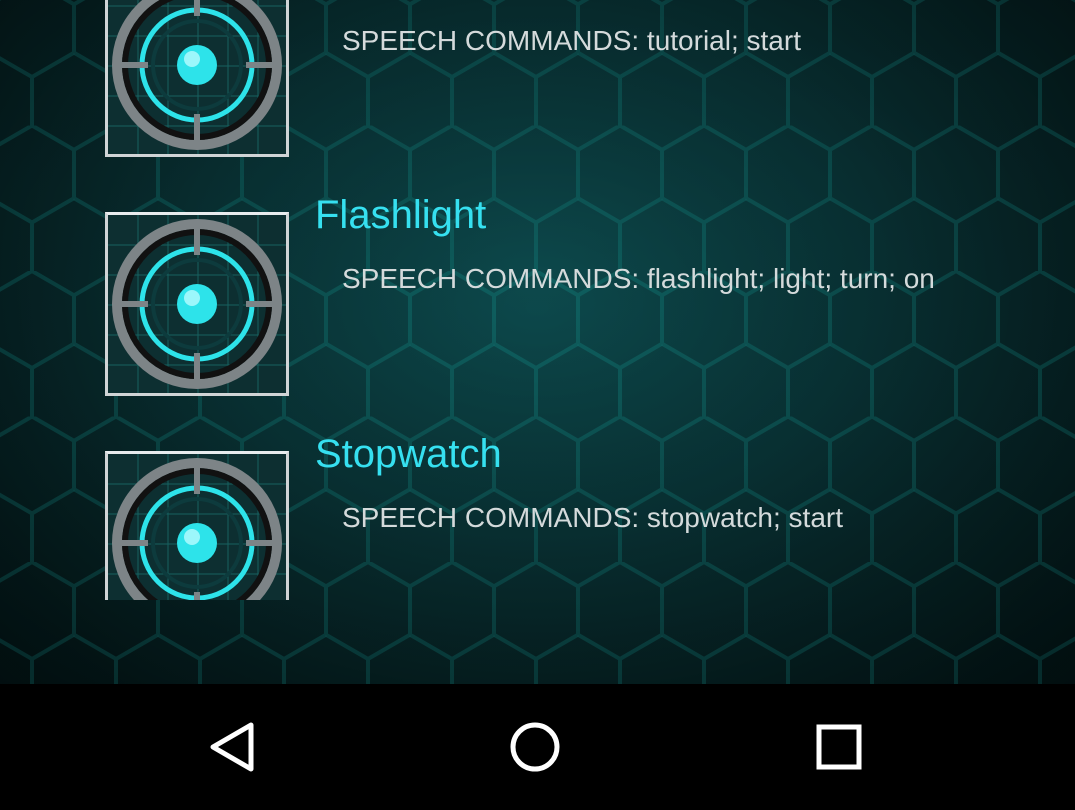  I want to click on back-button, so click(233, 747).